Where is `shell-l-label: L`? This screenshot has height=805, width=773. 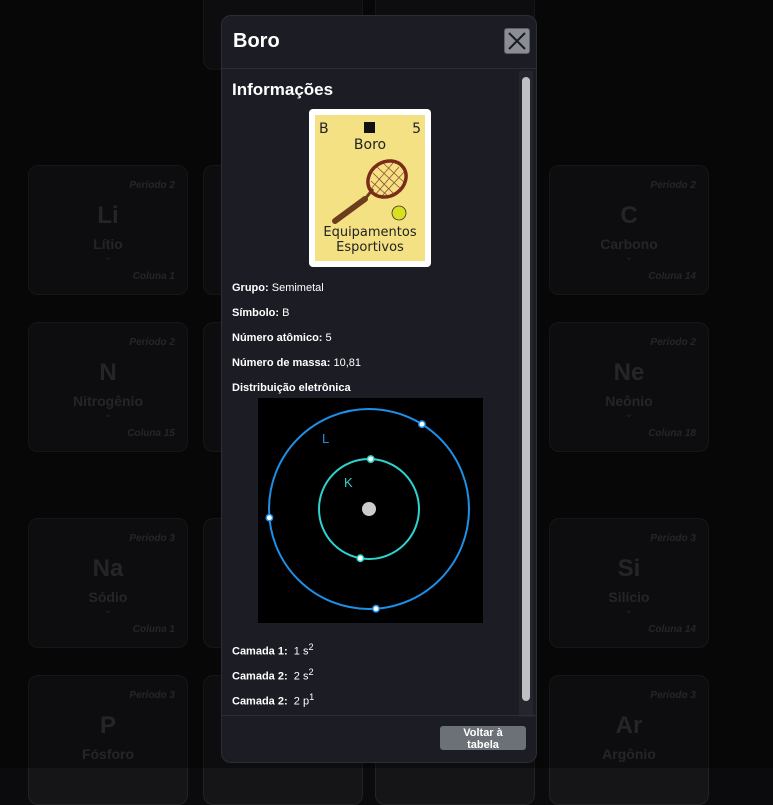 shell-l-label: L is located at coordinates (325, 438).